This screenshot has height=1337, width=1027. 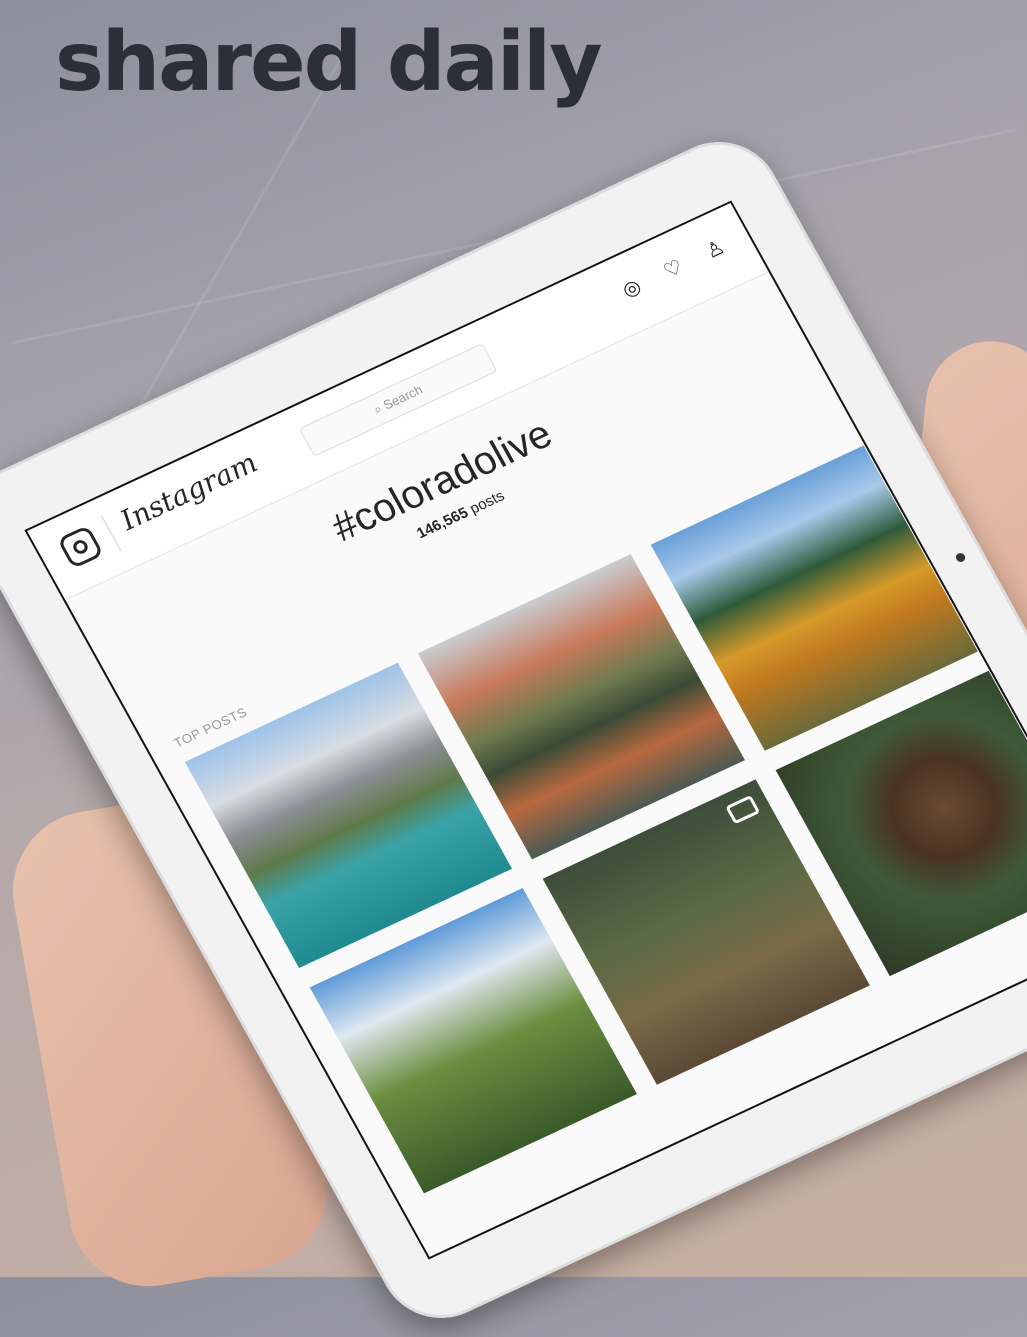 I want to click on explore-compass-icon: ◎, so click(x=631, y=288).